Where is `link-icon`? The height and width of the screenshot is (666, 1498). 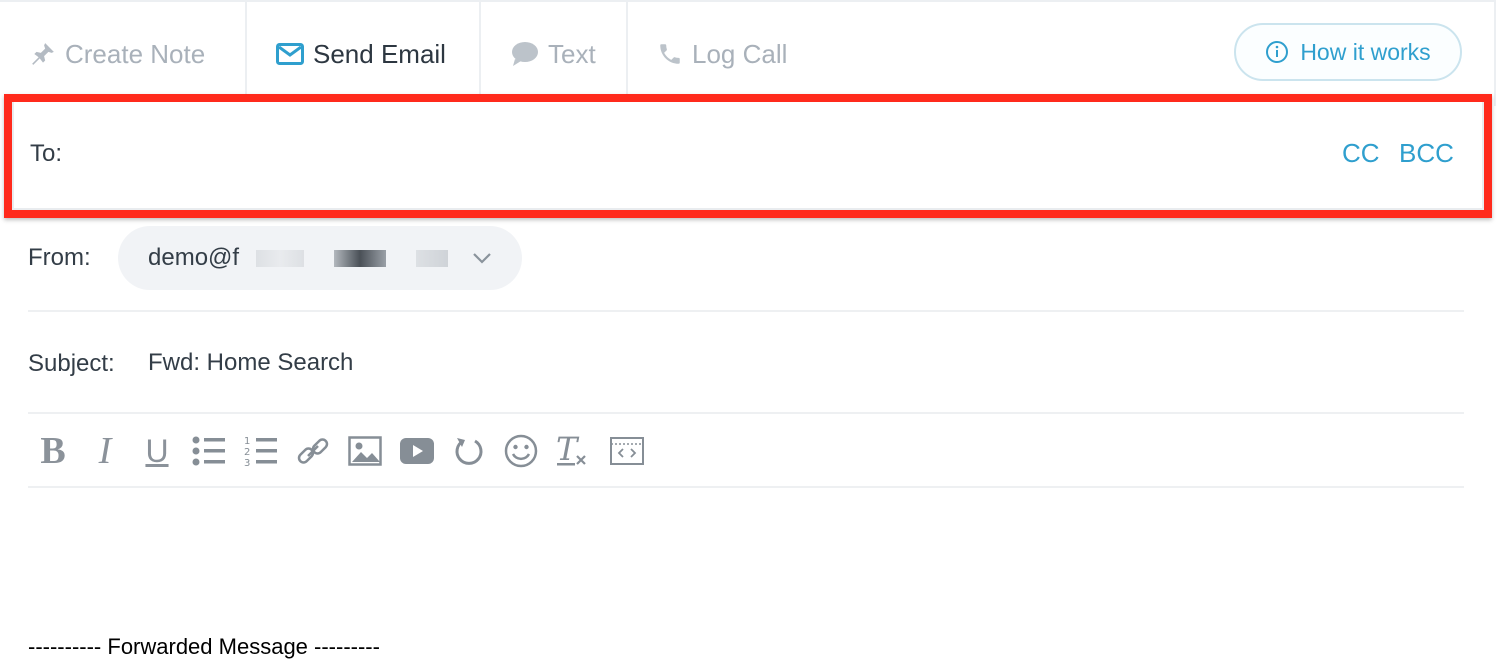
link-icon is located at coordinates (313, 451).